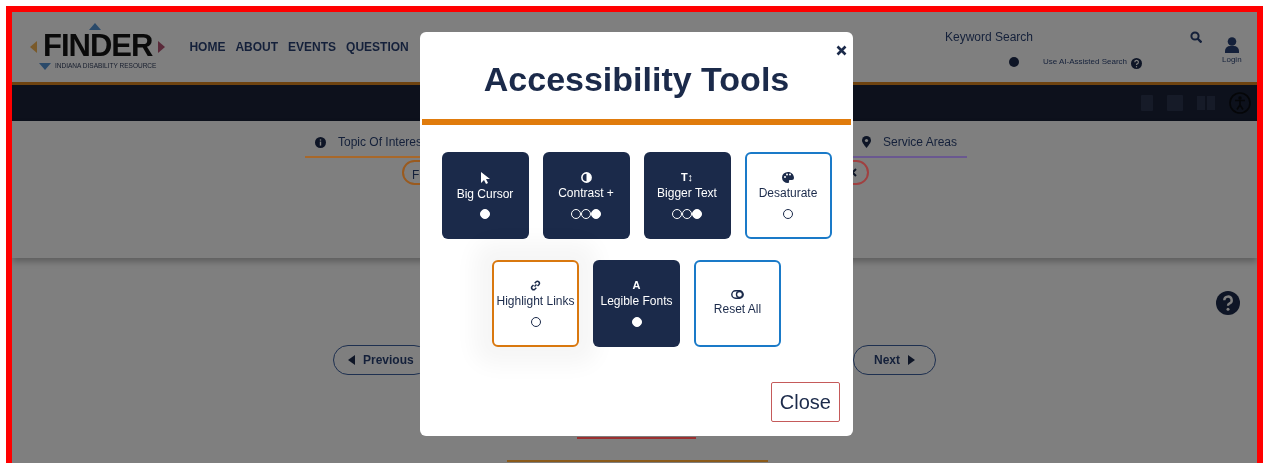  What do you see at coordinates (485, 195) in the screenshot?
I see `accessibility-tool-button: Big Cursor` at bounding box center [485, 195].